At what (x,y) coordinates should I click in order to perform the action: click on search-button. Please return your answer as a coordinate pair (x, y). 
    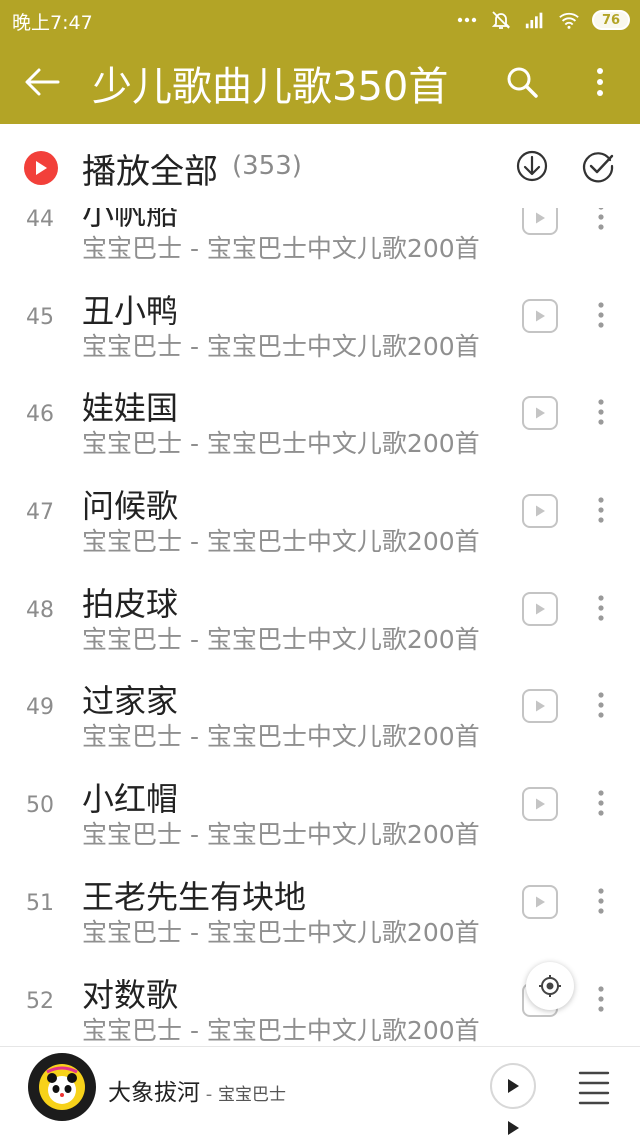
    Looking at the image, I should click on (522, 82).